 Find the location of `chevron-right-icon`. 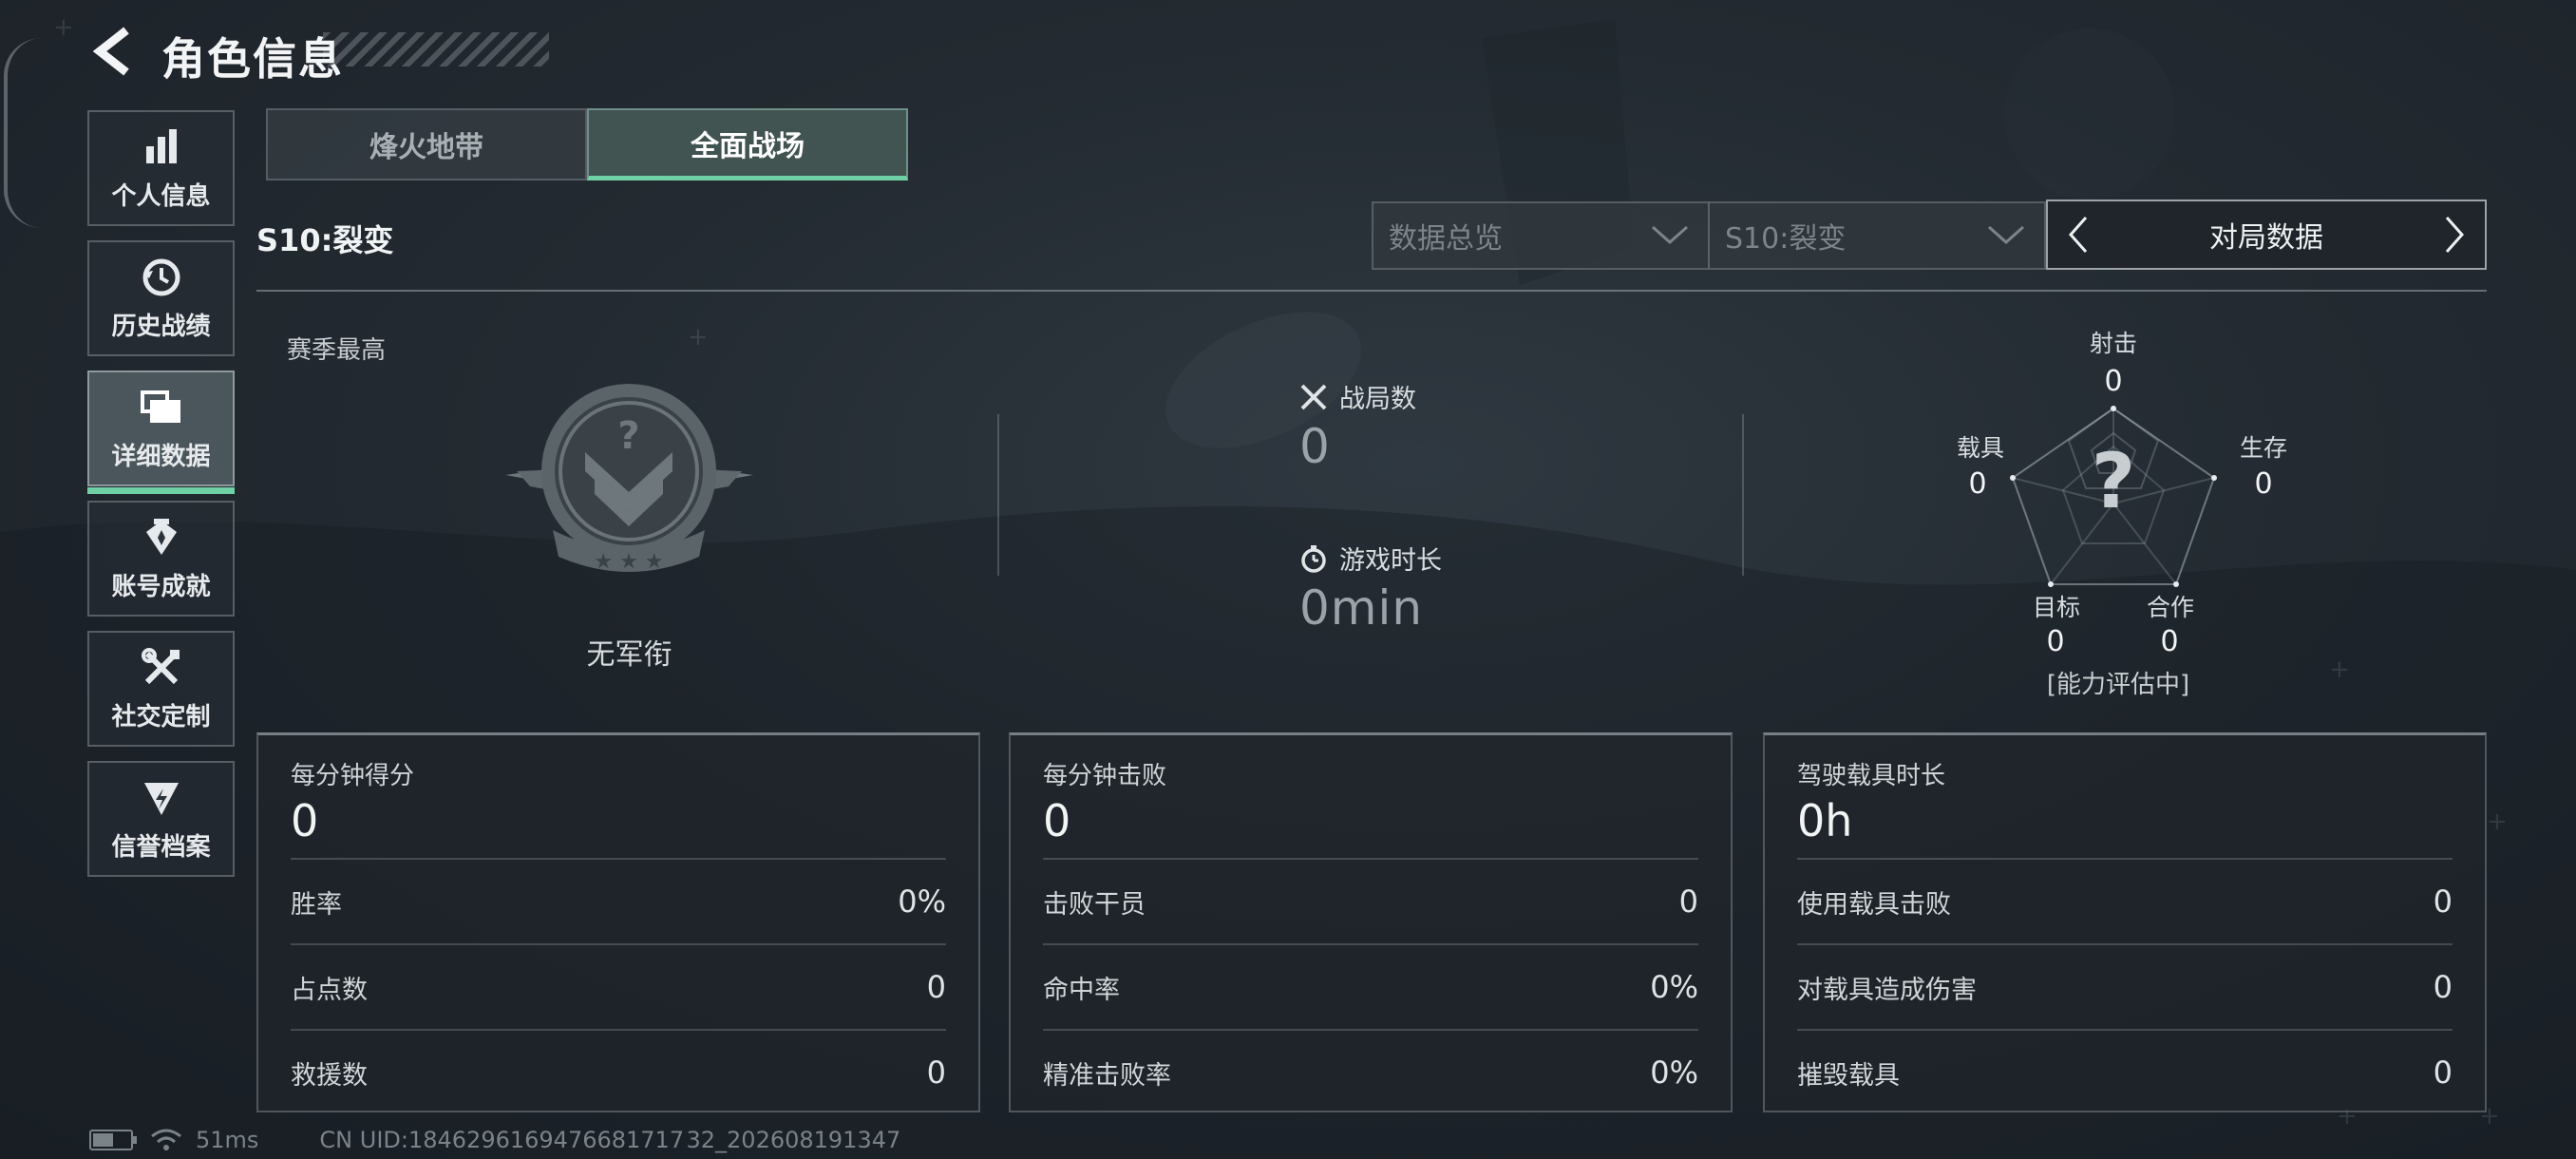

chevron-right-icon is located at coordinates (2455, 235).